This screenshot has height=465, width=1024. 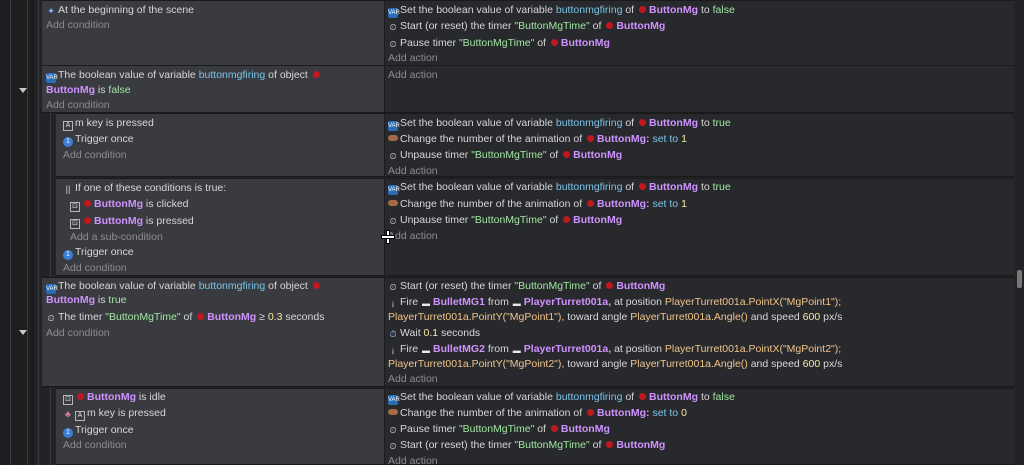 What do you see at coordinates (393, 412) in the screenshot?
I see `animation-icon` at bounding box center [393, 412].